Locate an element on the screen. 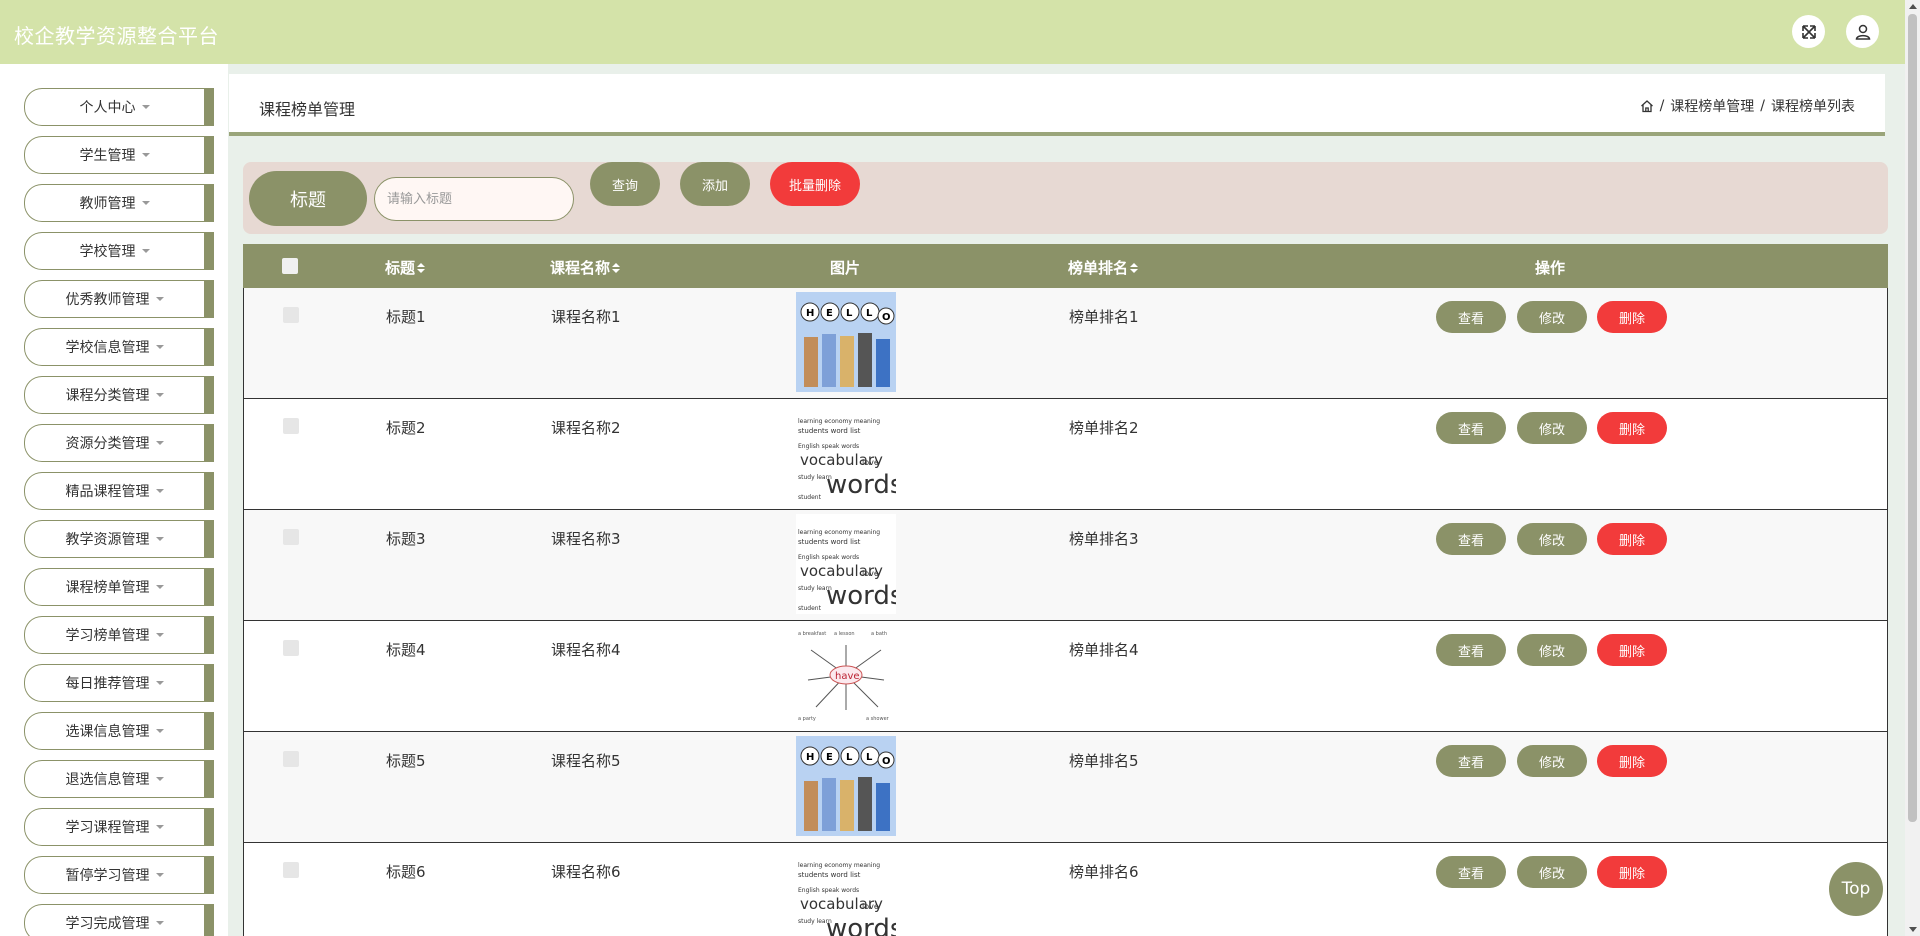  sidebar-item-teachers: 教师管理 is located at coordinates (119, 203).